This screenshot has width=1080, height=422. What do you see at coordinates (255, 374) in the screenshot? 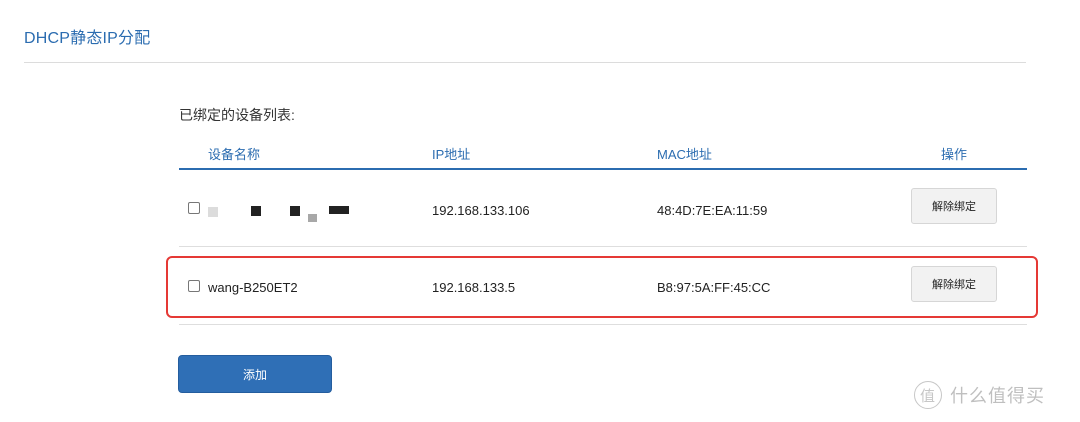
I see `add-button: 添加` at bounding box center [255, 374].